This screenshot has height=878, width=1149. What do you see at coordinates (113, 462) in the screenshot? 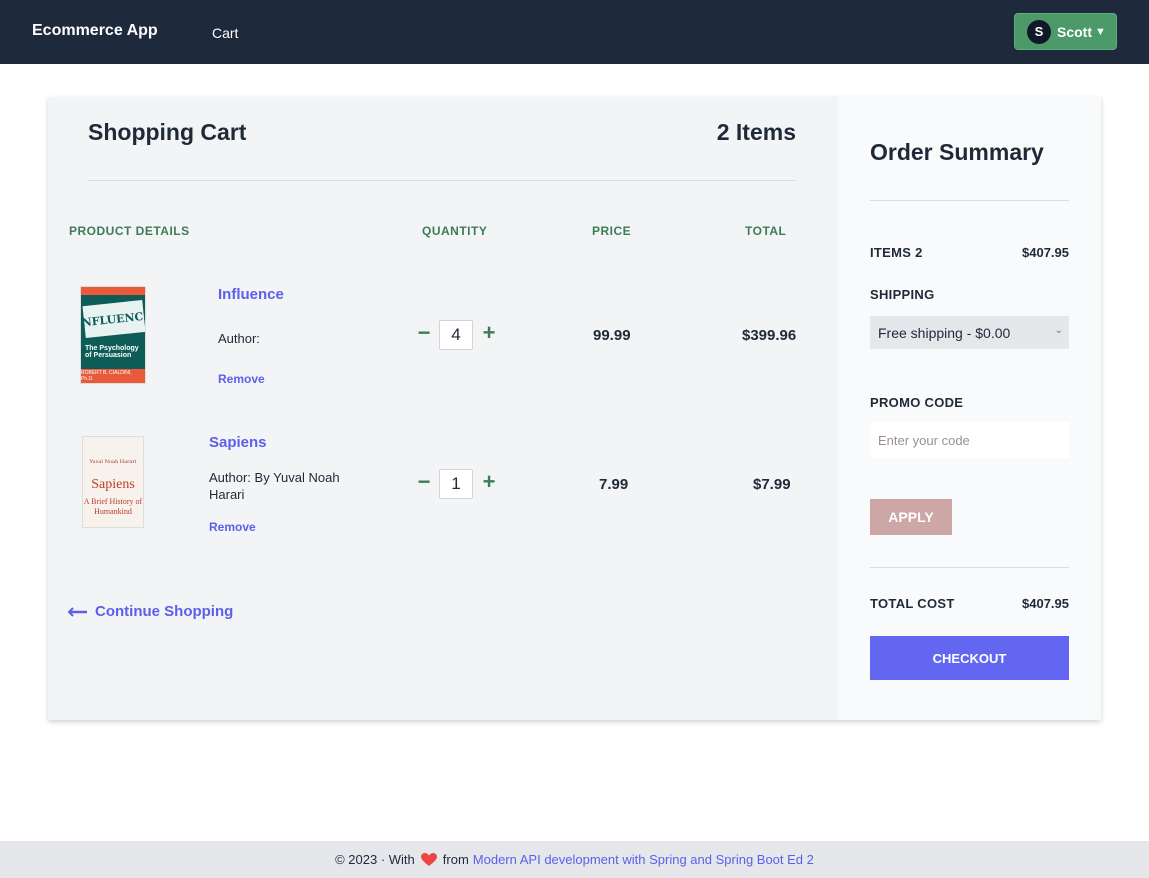
I see `cover-author: Yuval Noah Harari` at bounding box center [113, 462].